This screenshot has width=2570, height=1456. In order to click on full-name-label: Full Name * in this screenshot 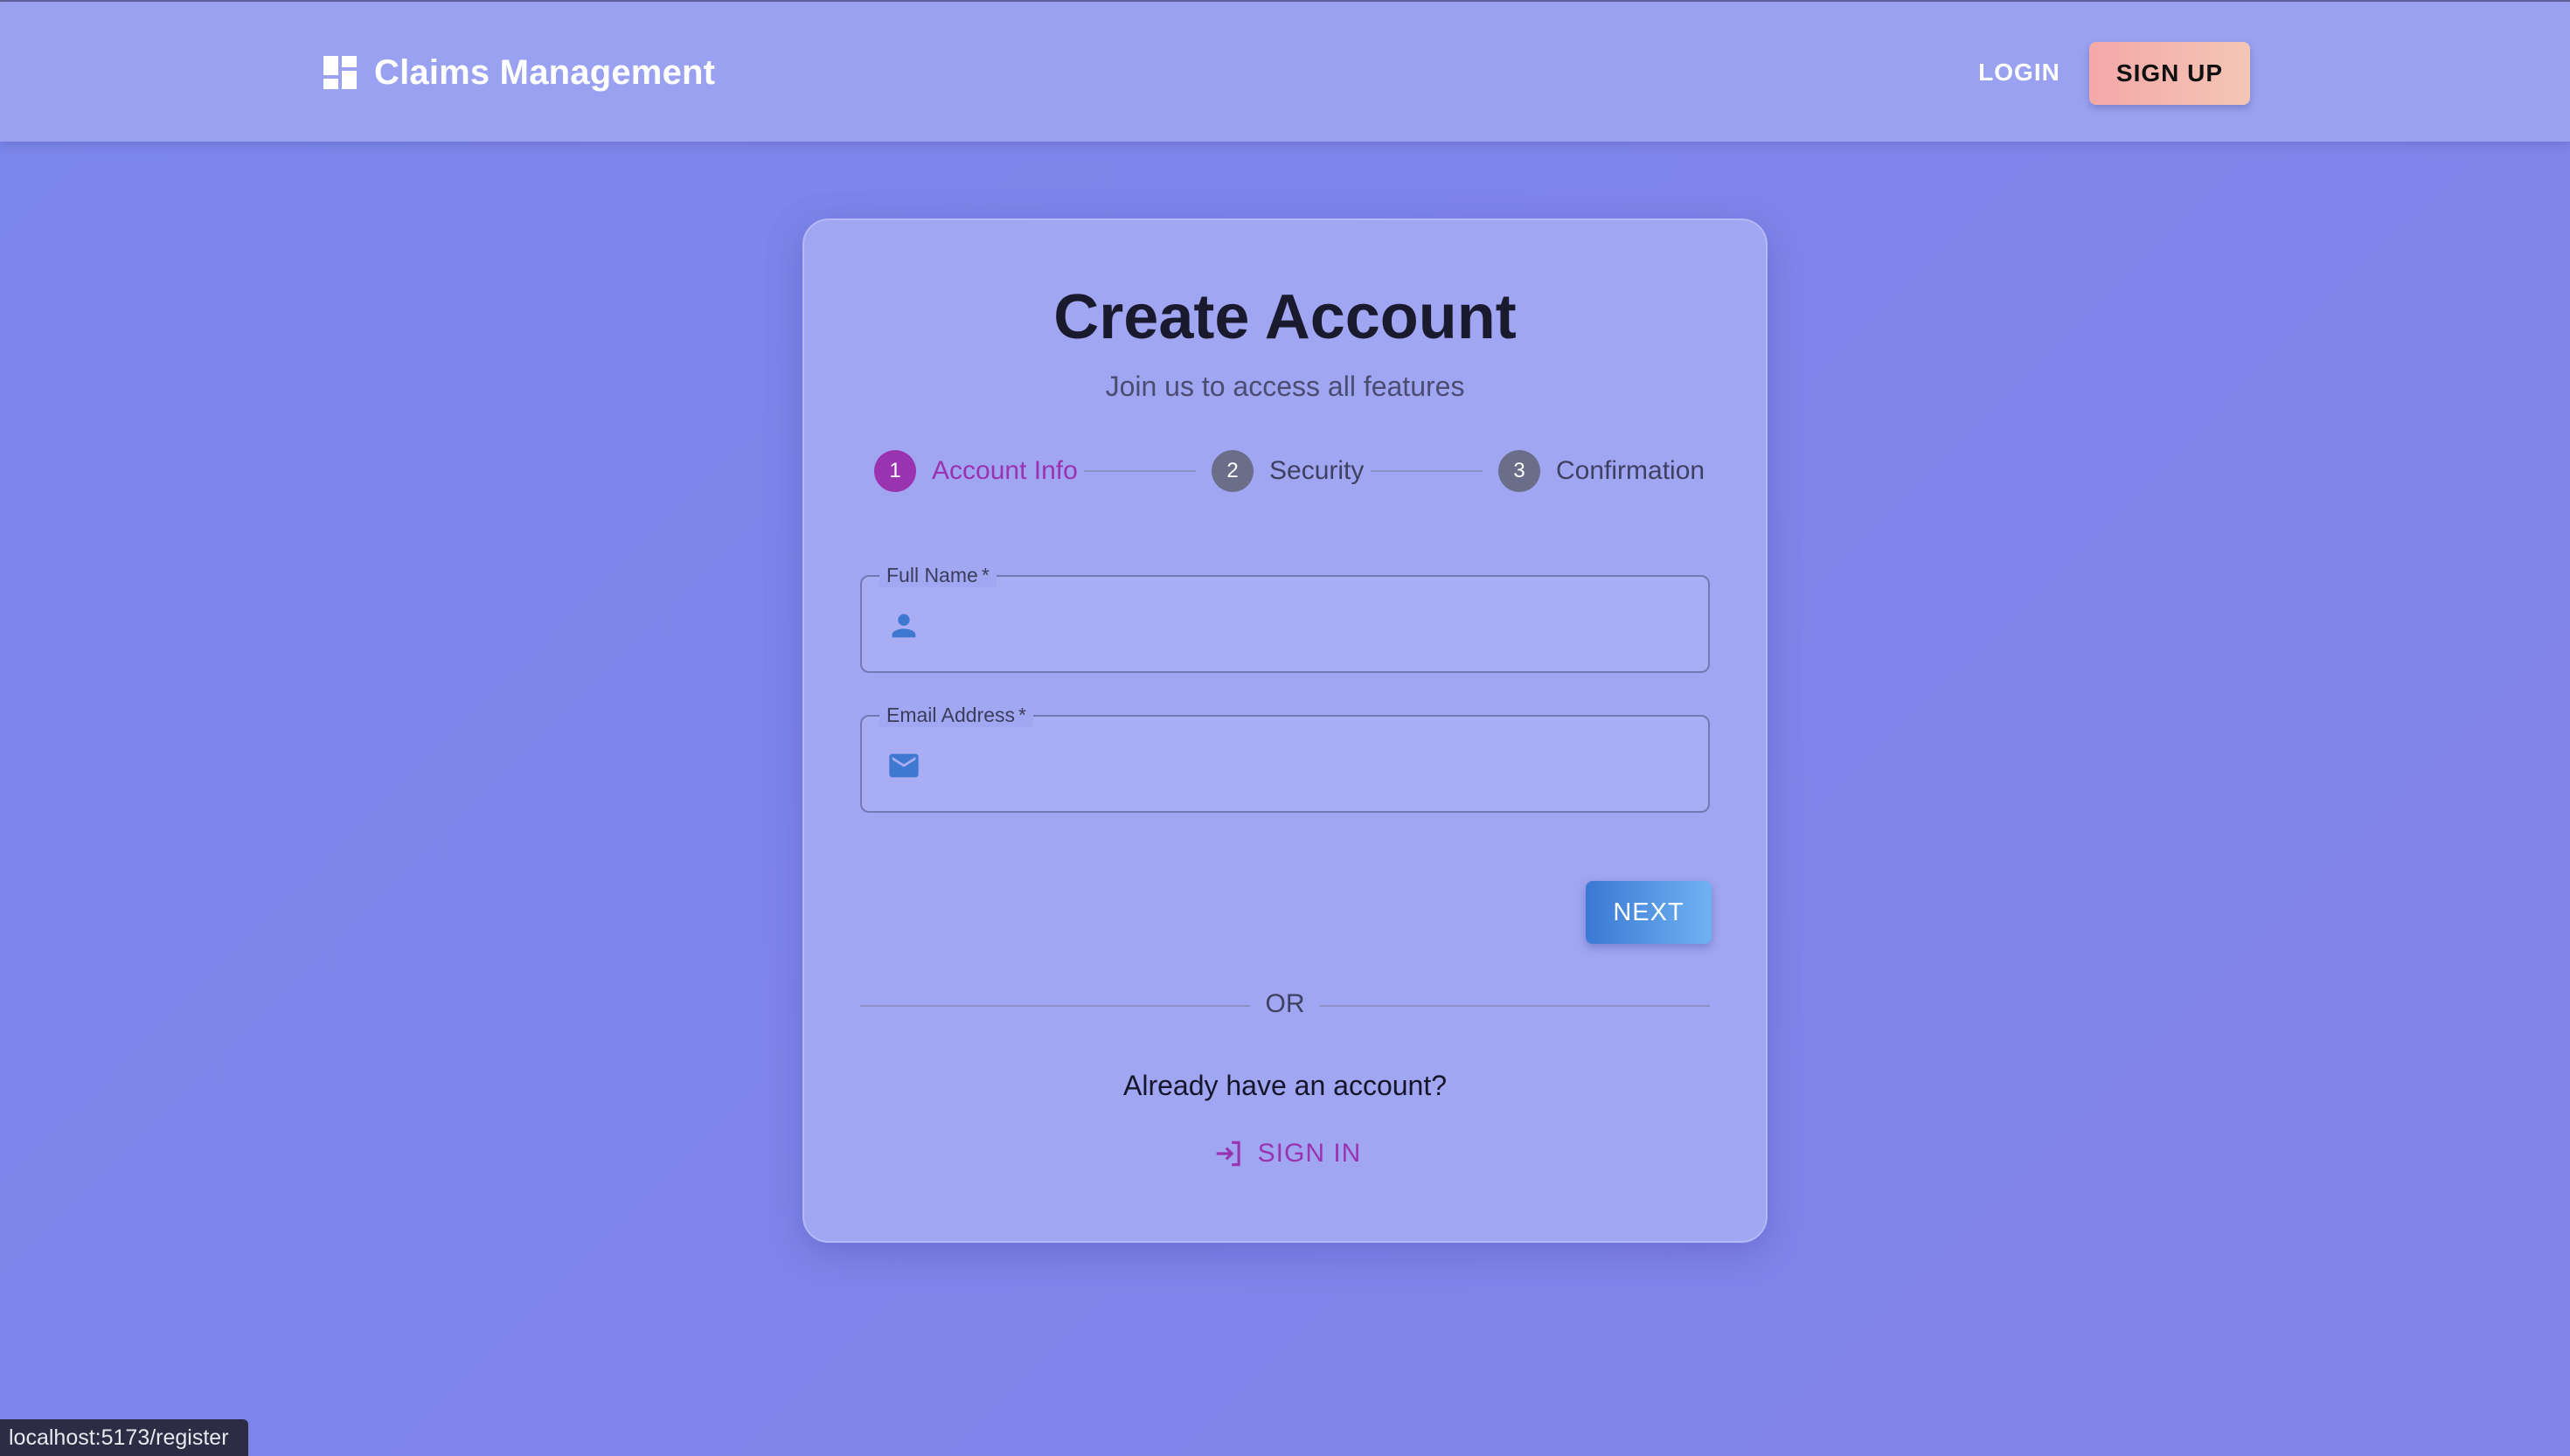, I will do `click(938, 575)`.